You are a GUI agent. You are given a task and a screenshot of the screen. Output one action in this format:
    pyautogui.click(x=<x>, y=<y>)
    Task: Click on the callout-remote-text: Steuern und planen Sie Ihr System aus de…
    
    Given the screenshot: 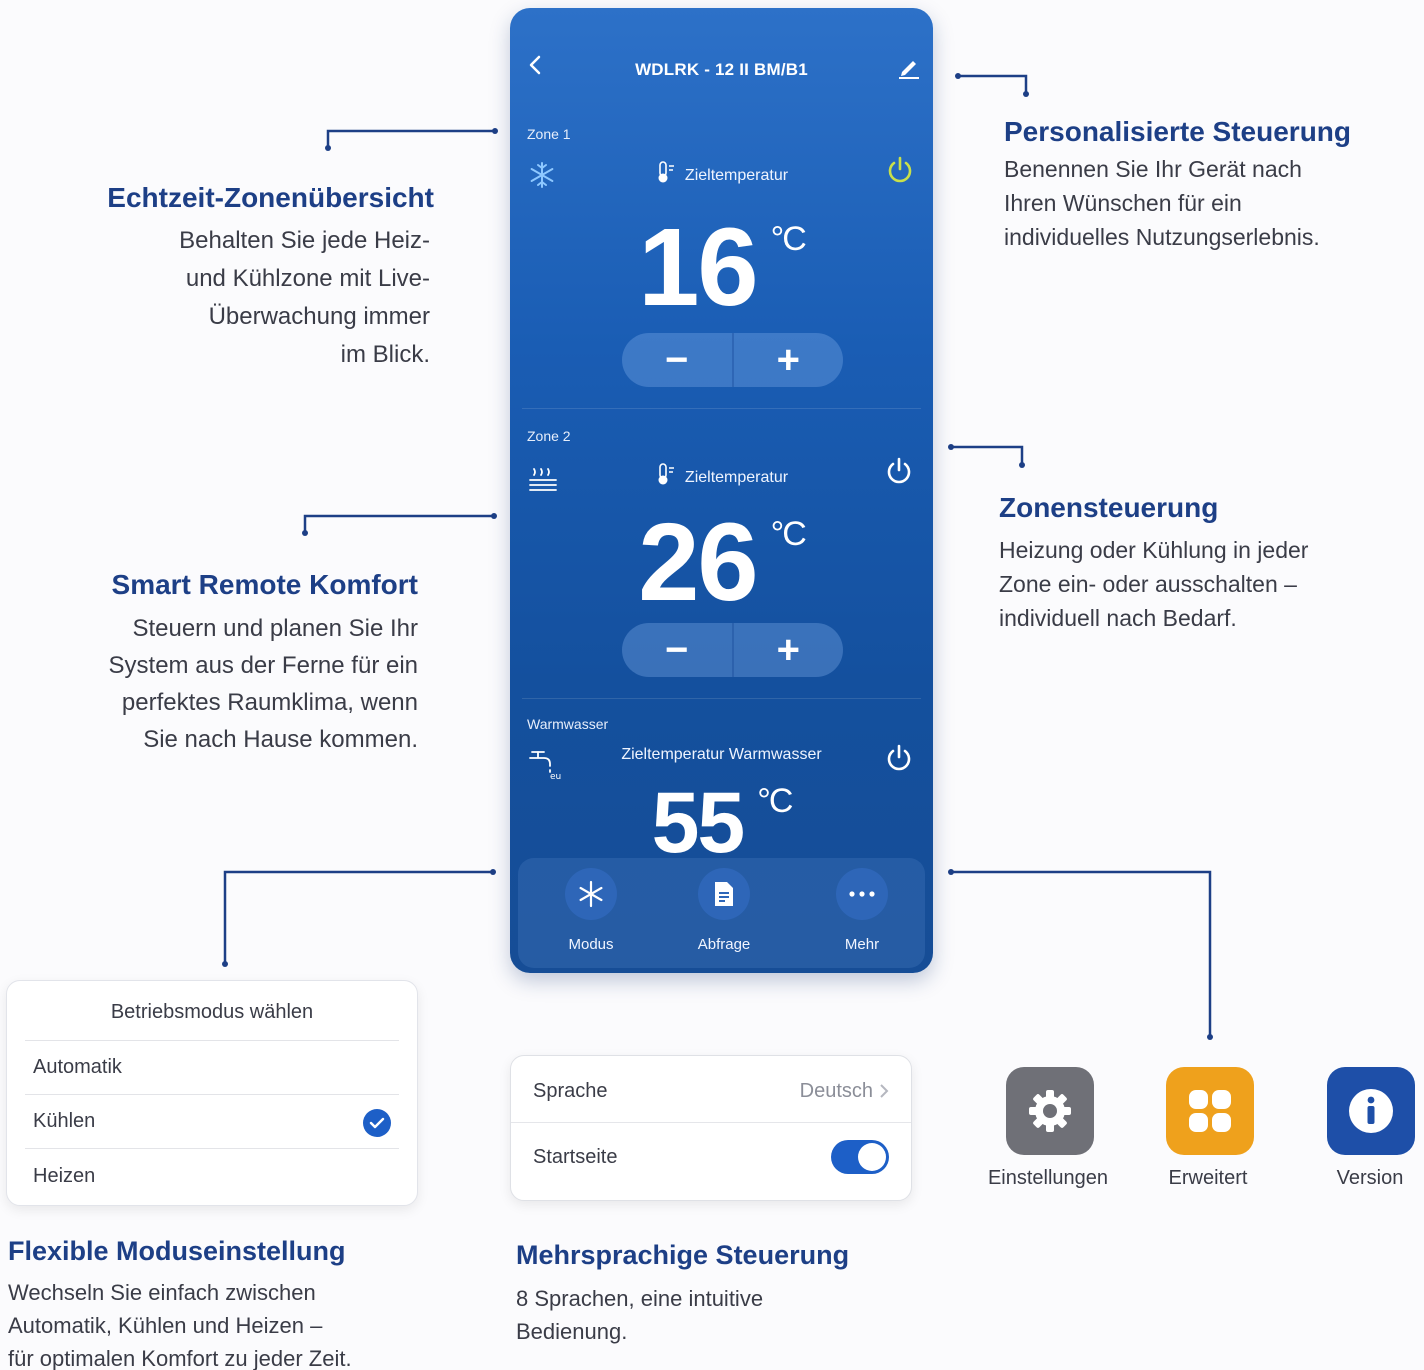 What is the action you would take?
    pyautogui.click(x=263, y=684)
    